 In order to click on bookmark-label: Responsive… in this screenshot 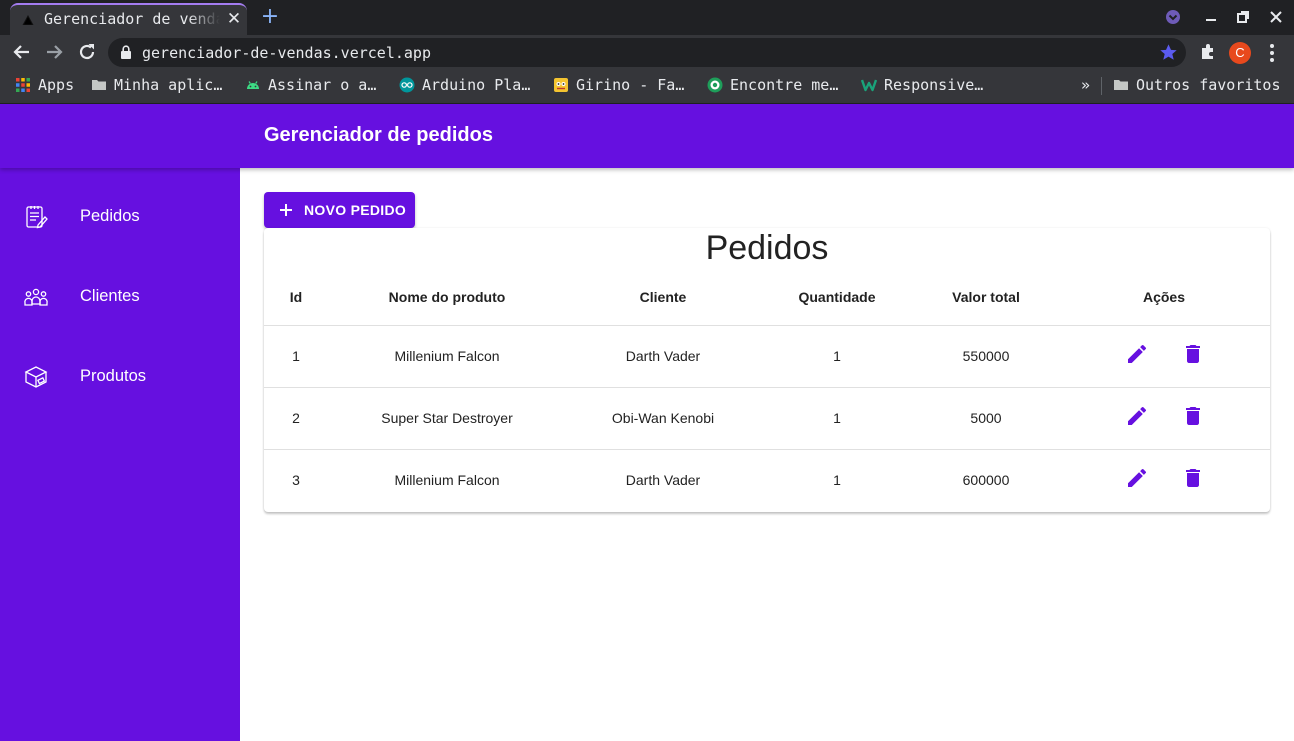, I will do `click(934, 85)`.